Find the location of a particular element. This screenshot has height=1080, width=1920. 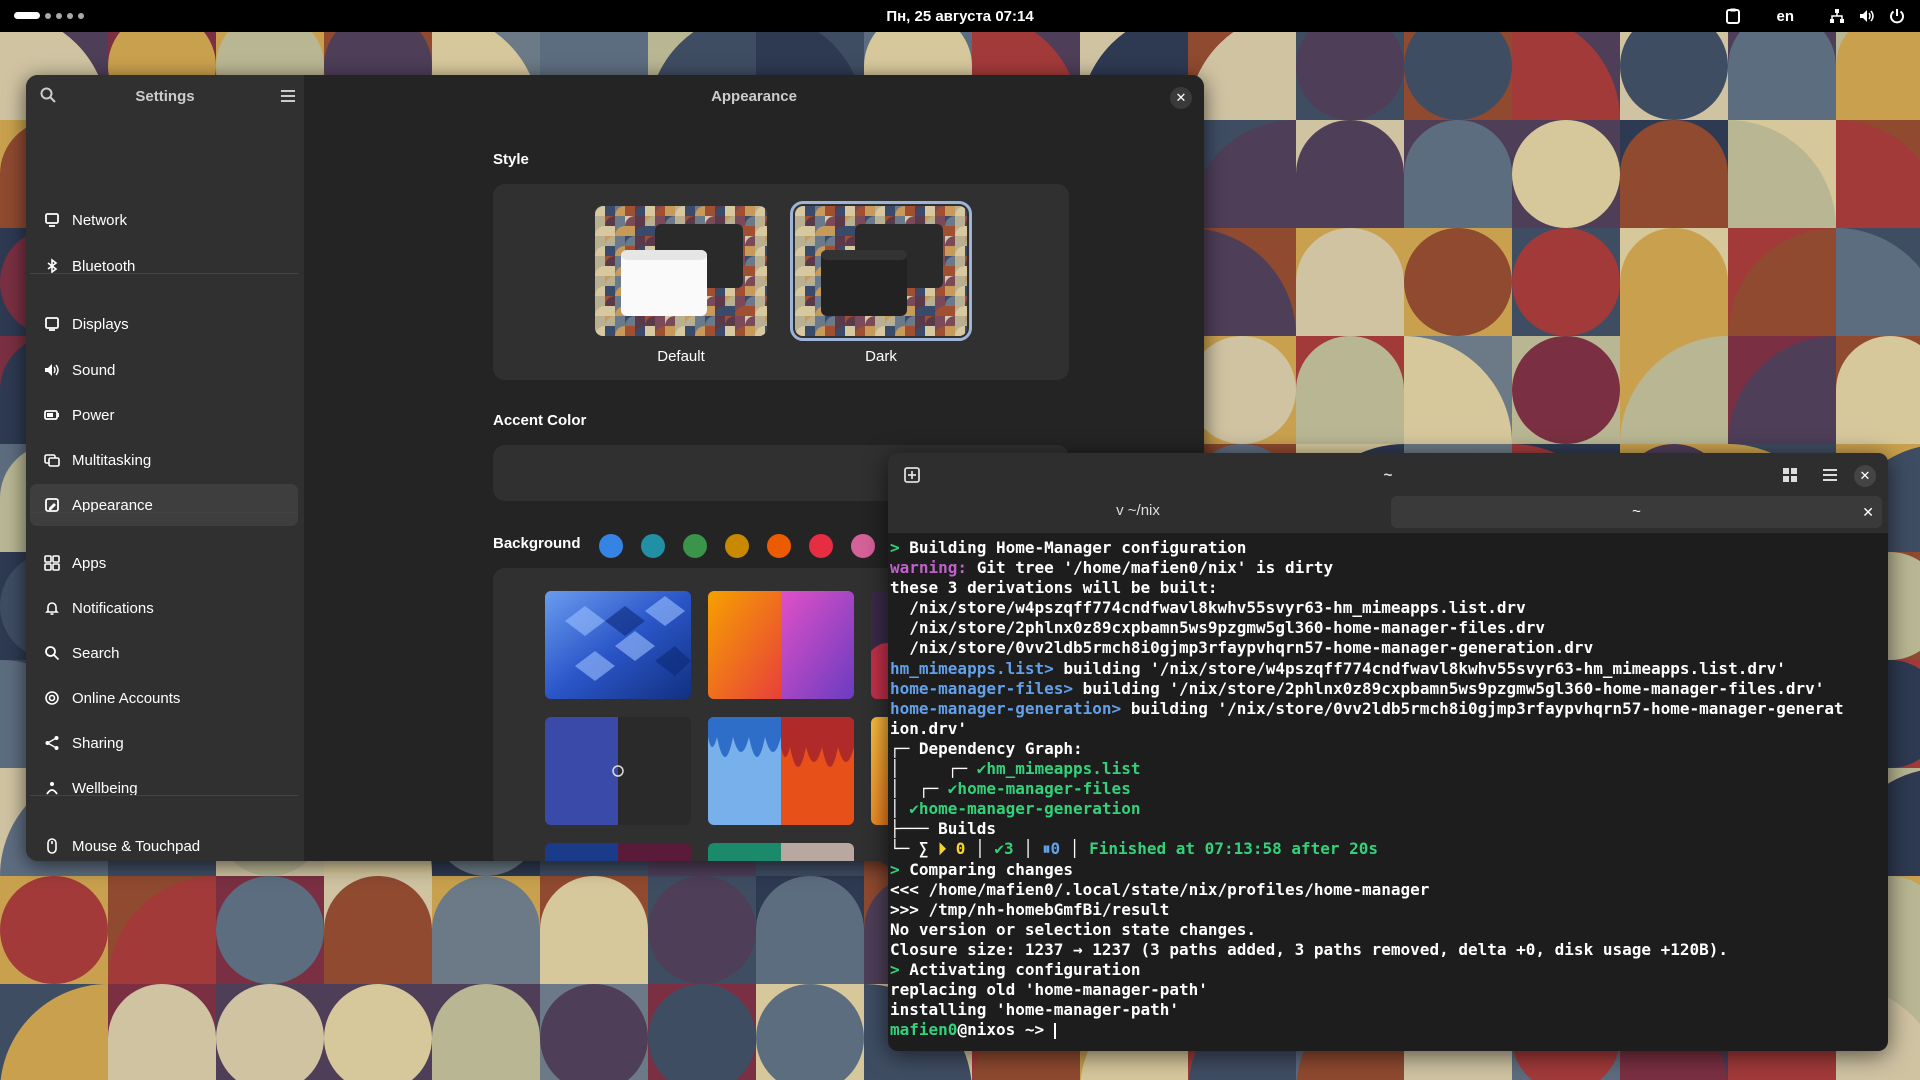

output-line: │ ┌─ ✔hm_mimeapps.list is located at coordinates (1015, 769).